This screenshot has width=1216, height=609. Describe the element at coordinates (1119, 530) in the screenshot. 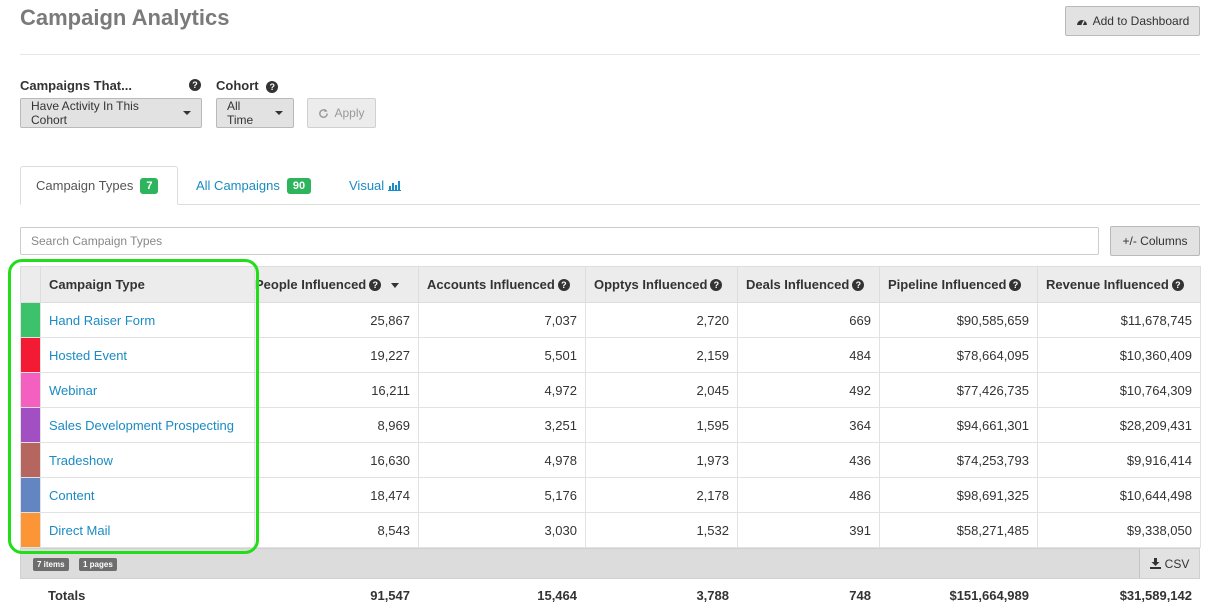

I see `revenue-influenced-cell: $9,338,050` at that location.